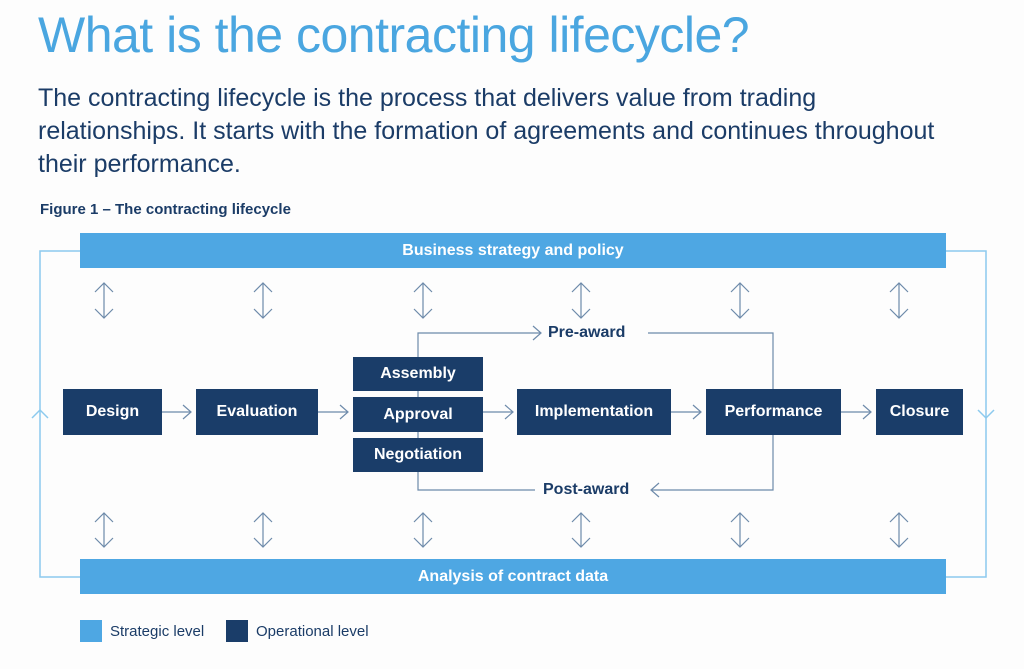 This screenshot has height=669, width=1024. I want to click on stage-closure: Closure, so click(919, 412).